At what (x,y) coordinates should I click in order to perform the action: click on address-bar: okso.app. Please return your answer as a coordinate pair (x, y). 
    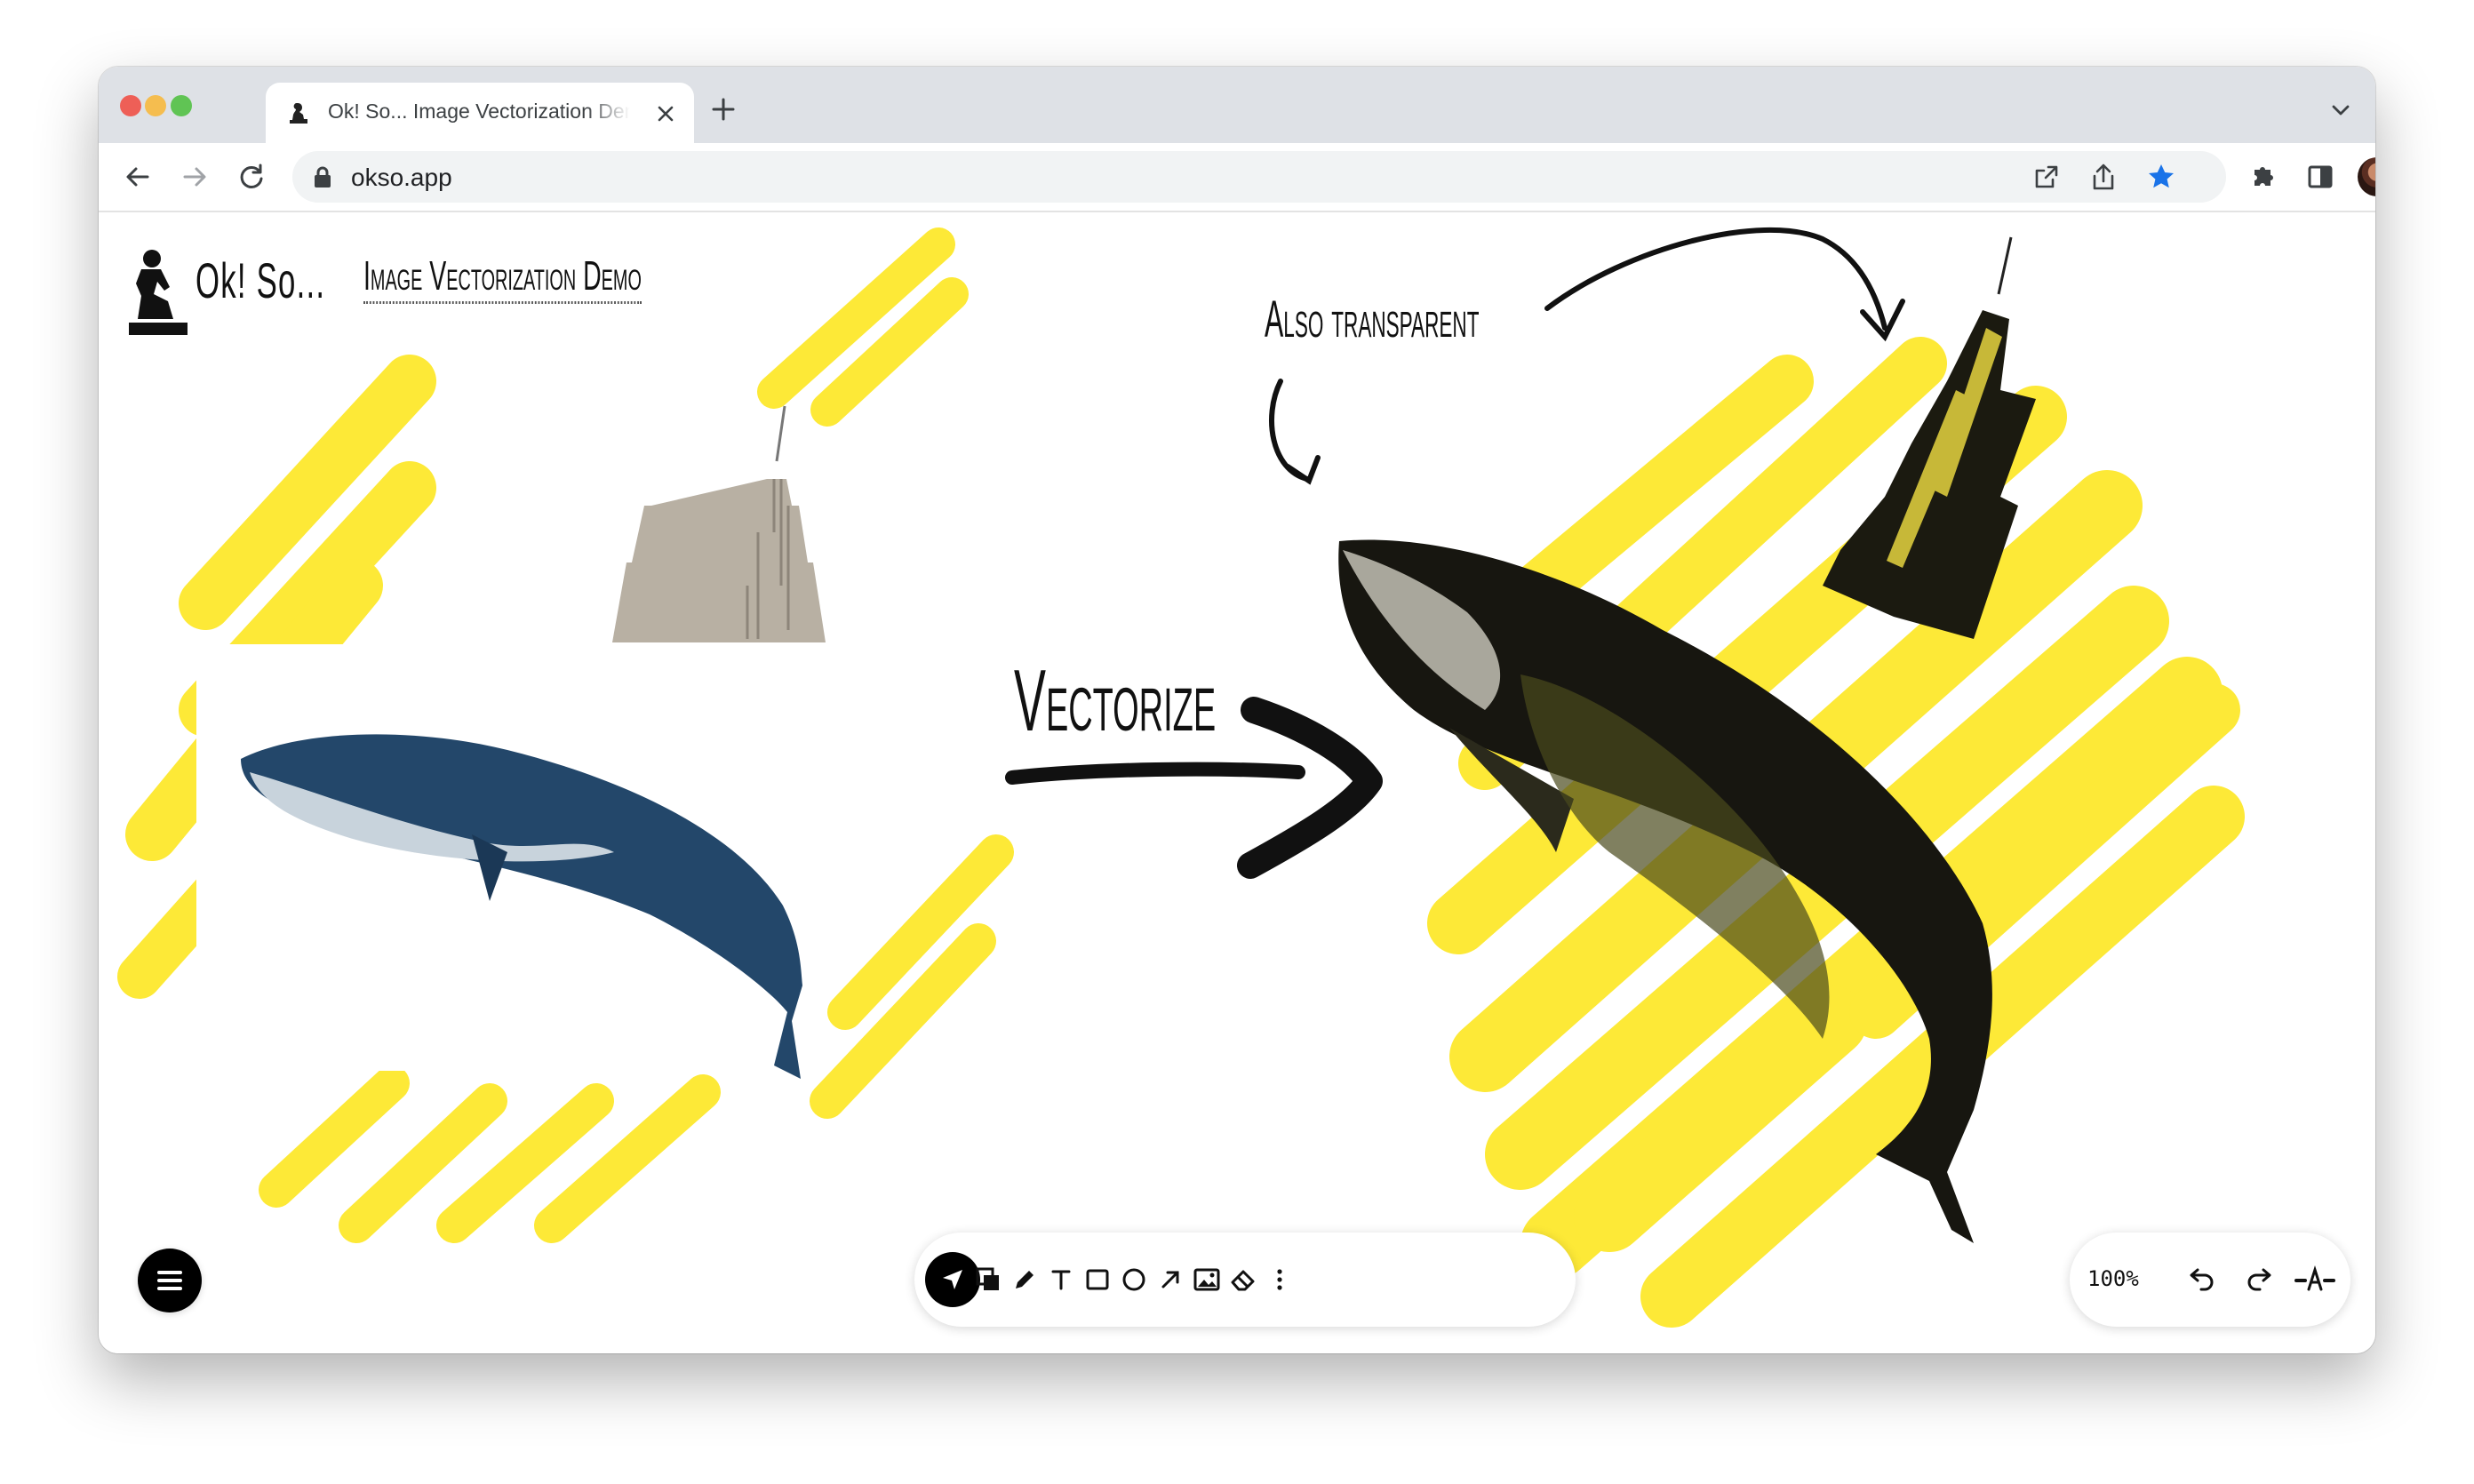
    Looking at the image, I should click on (1259, 177).